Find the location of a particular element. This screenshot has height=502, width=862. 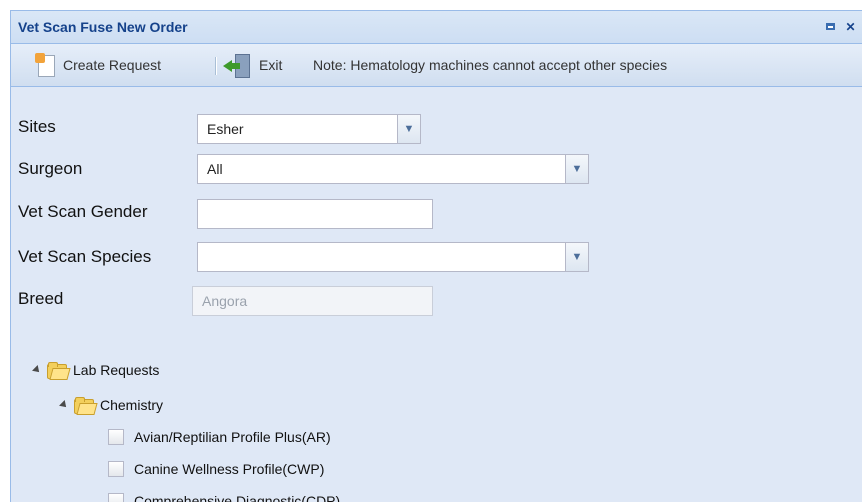

window-title: Vet Scan Fuse New Order is located at coordinates (103, 27).